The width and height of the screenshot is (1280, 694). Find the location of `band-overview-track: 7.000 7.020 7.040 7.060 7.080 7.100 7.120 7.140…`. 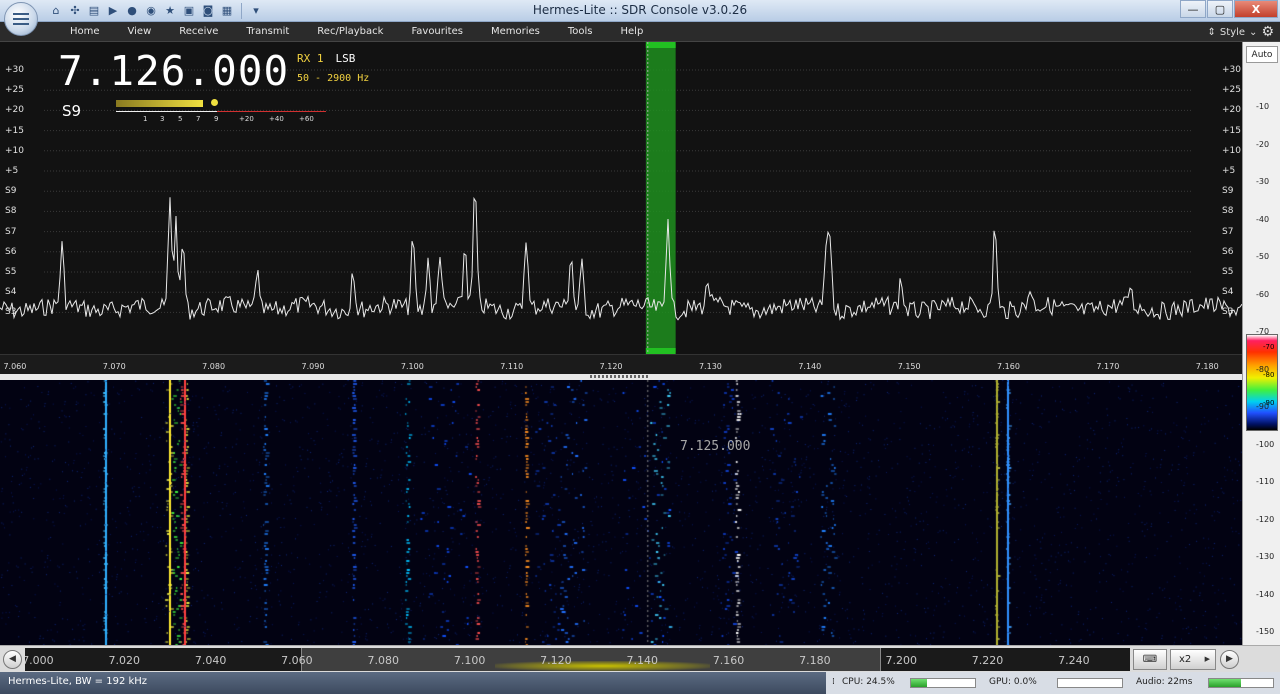

band-overview-track: 7.000 7.020 7.040 7.060 7.080 7.100 7.120 7.140… is located at coordinates (577, 659).